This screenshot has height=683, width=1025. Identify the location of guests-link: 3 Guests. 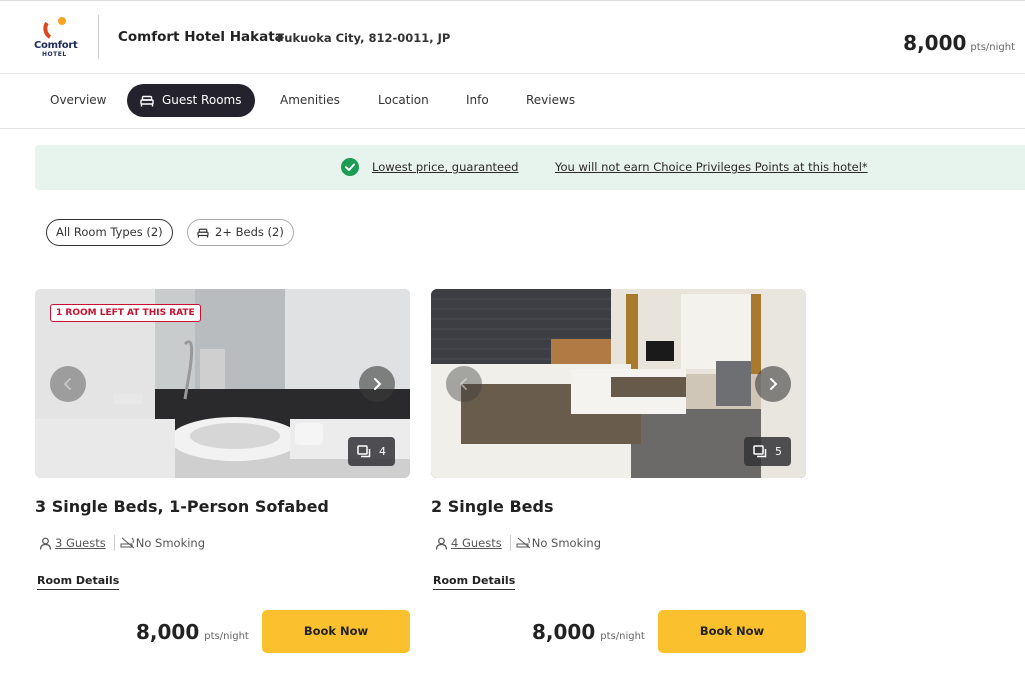
(80, 543).